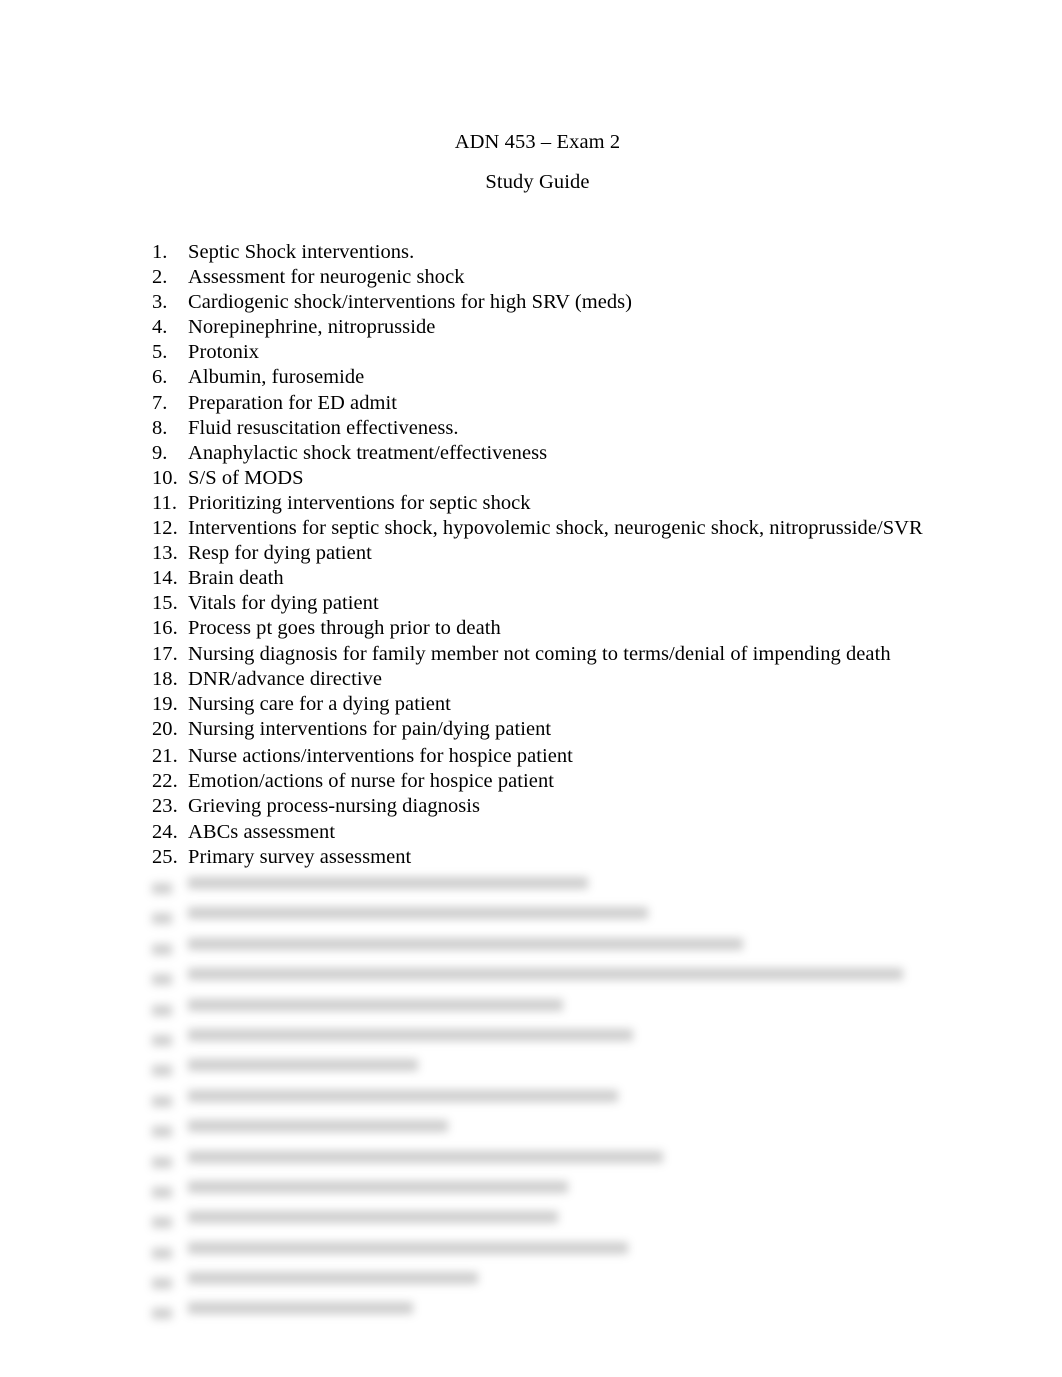 The width and height of the screenshot is (1062, 1377). Describe the element at coordinates (160, 402) in the screenshot. I see `list-item-number: 7.` at that location.